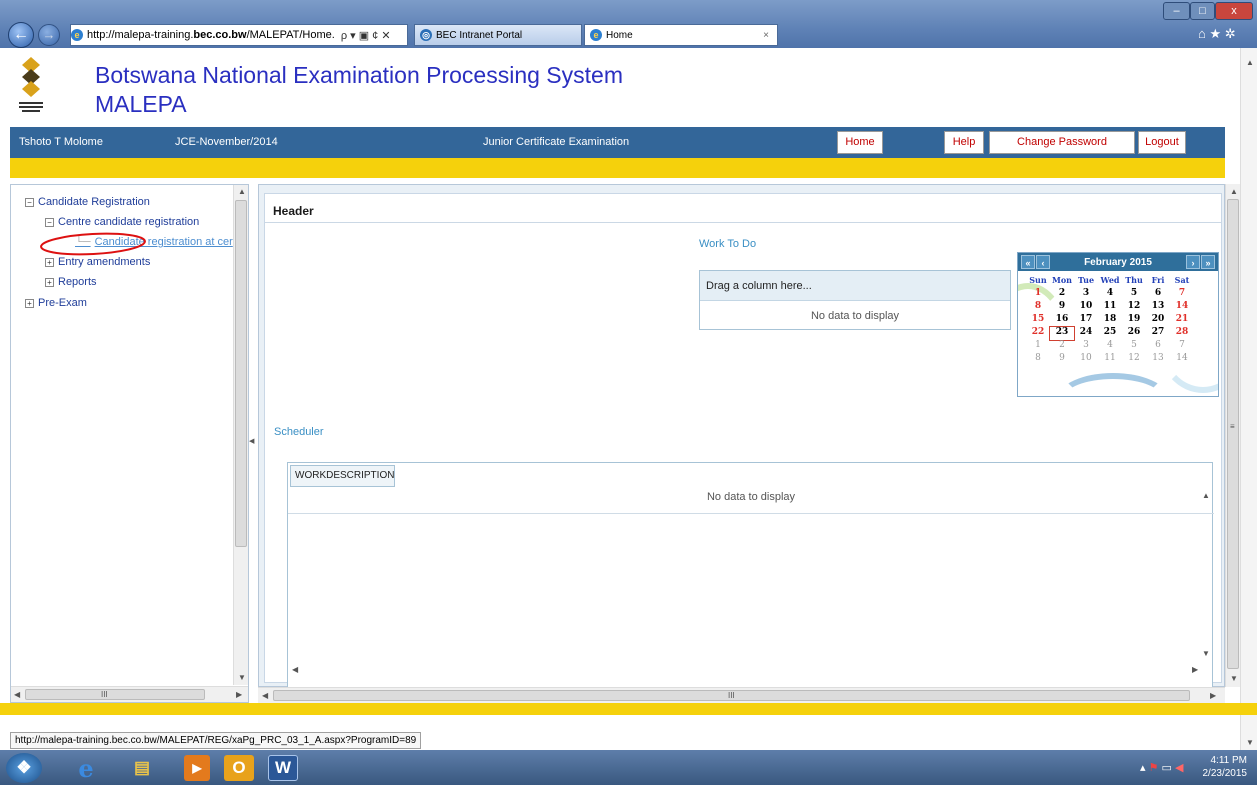 The height and width of the screenshot is (785, 1257). Describe the element at coordinates (342, 476) in the screenshot. I see `column-header-workdescription: WORKDESCRIPTION` at that location.